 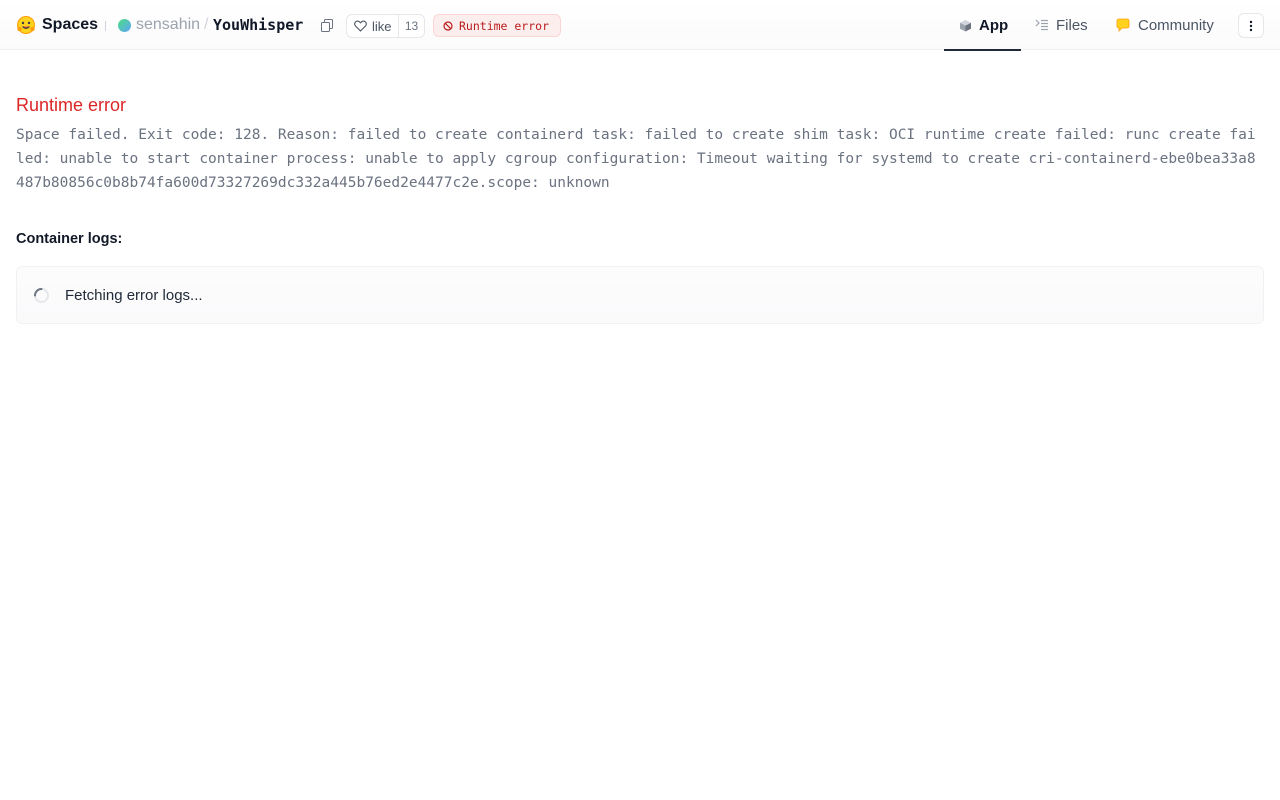 What do you see at coordinates (327, 25) in the screenshot?
I see `copy-icon` at bounding box center [327, 25].